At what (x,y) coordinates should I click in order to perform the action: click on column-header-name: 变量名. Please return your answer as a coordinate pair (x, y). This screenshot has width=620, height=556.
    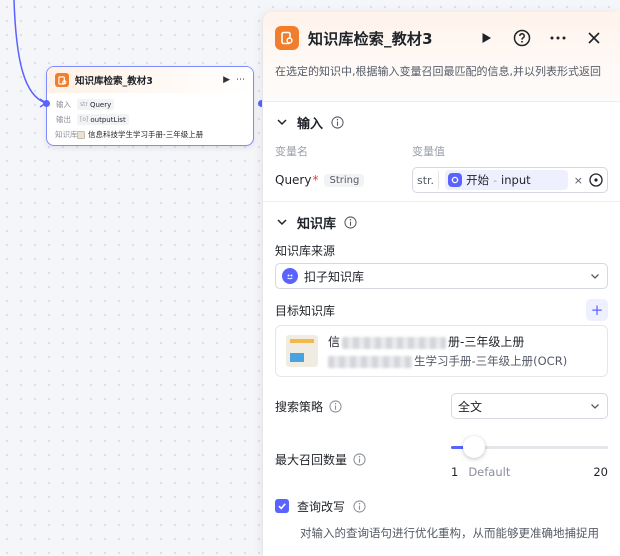
    Looking at the image, I should click on (291, 151).